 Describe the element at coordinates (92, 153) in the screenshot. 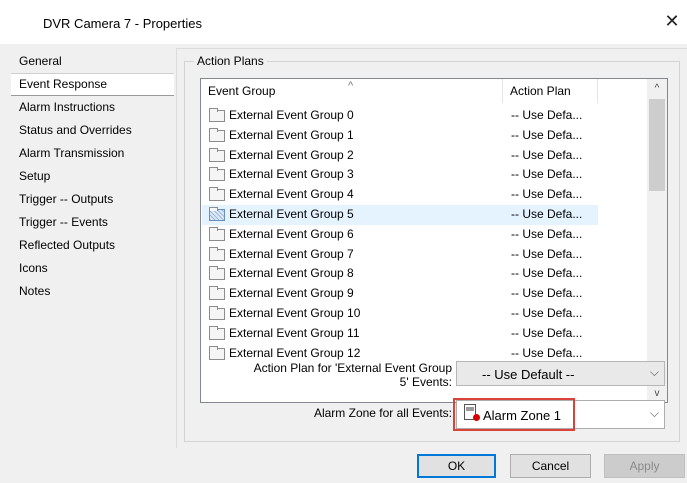

I see `nav-item-alarm-transmission: Alarm Transmission` at that location.